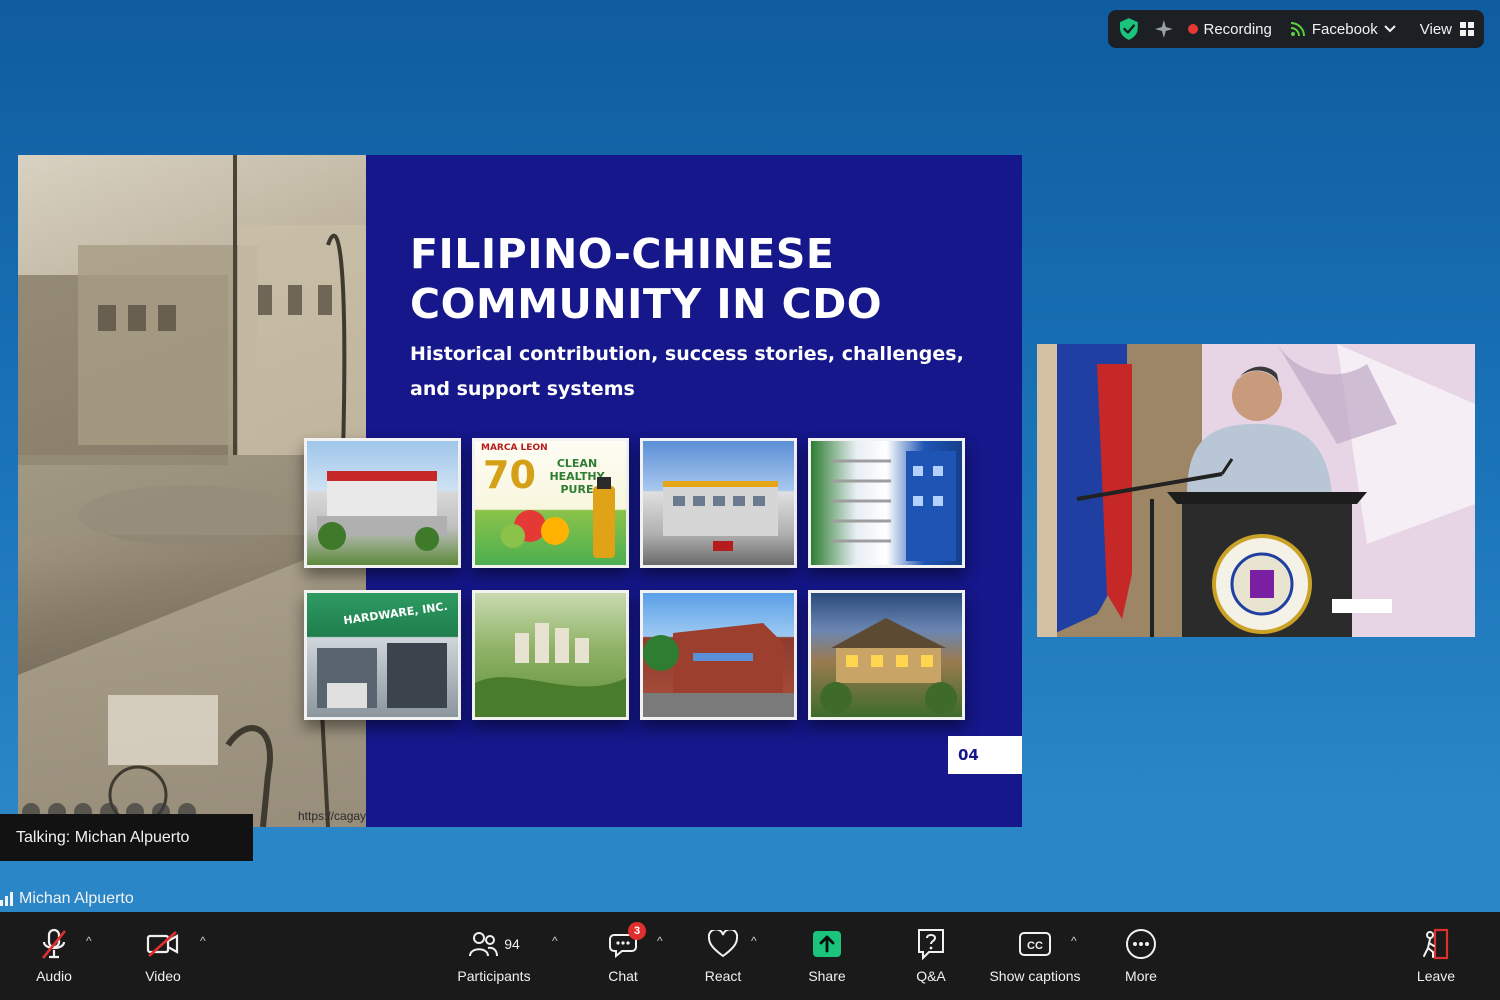 The width and height of the screenshot is (1500, 1000). What do you see at coordinates (623, 956) in the screenshot?
I see `chat-button: 3 Chat` at bounding box center [623, 956].